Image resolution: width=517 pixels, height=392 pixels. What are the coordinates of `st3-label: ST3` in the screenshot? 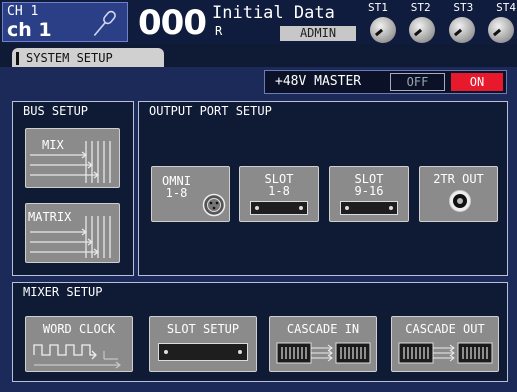 It's located at (463, 7).